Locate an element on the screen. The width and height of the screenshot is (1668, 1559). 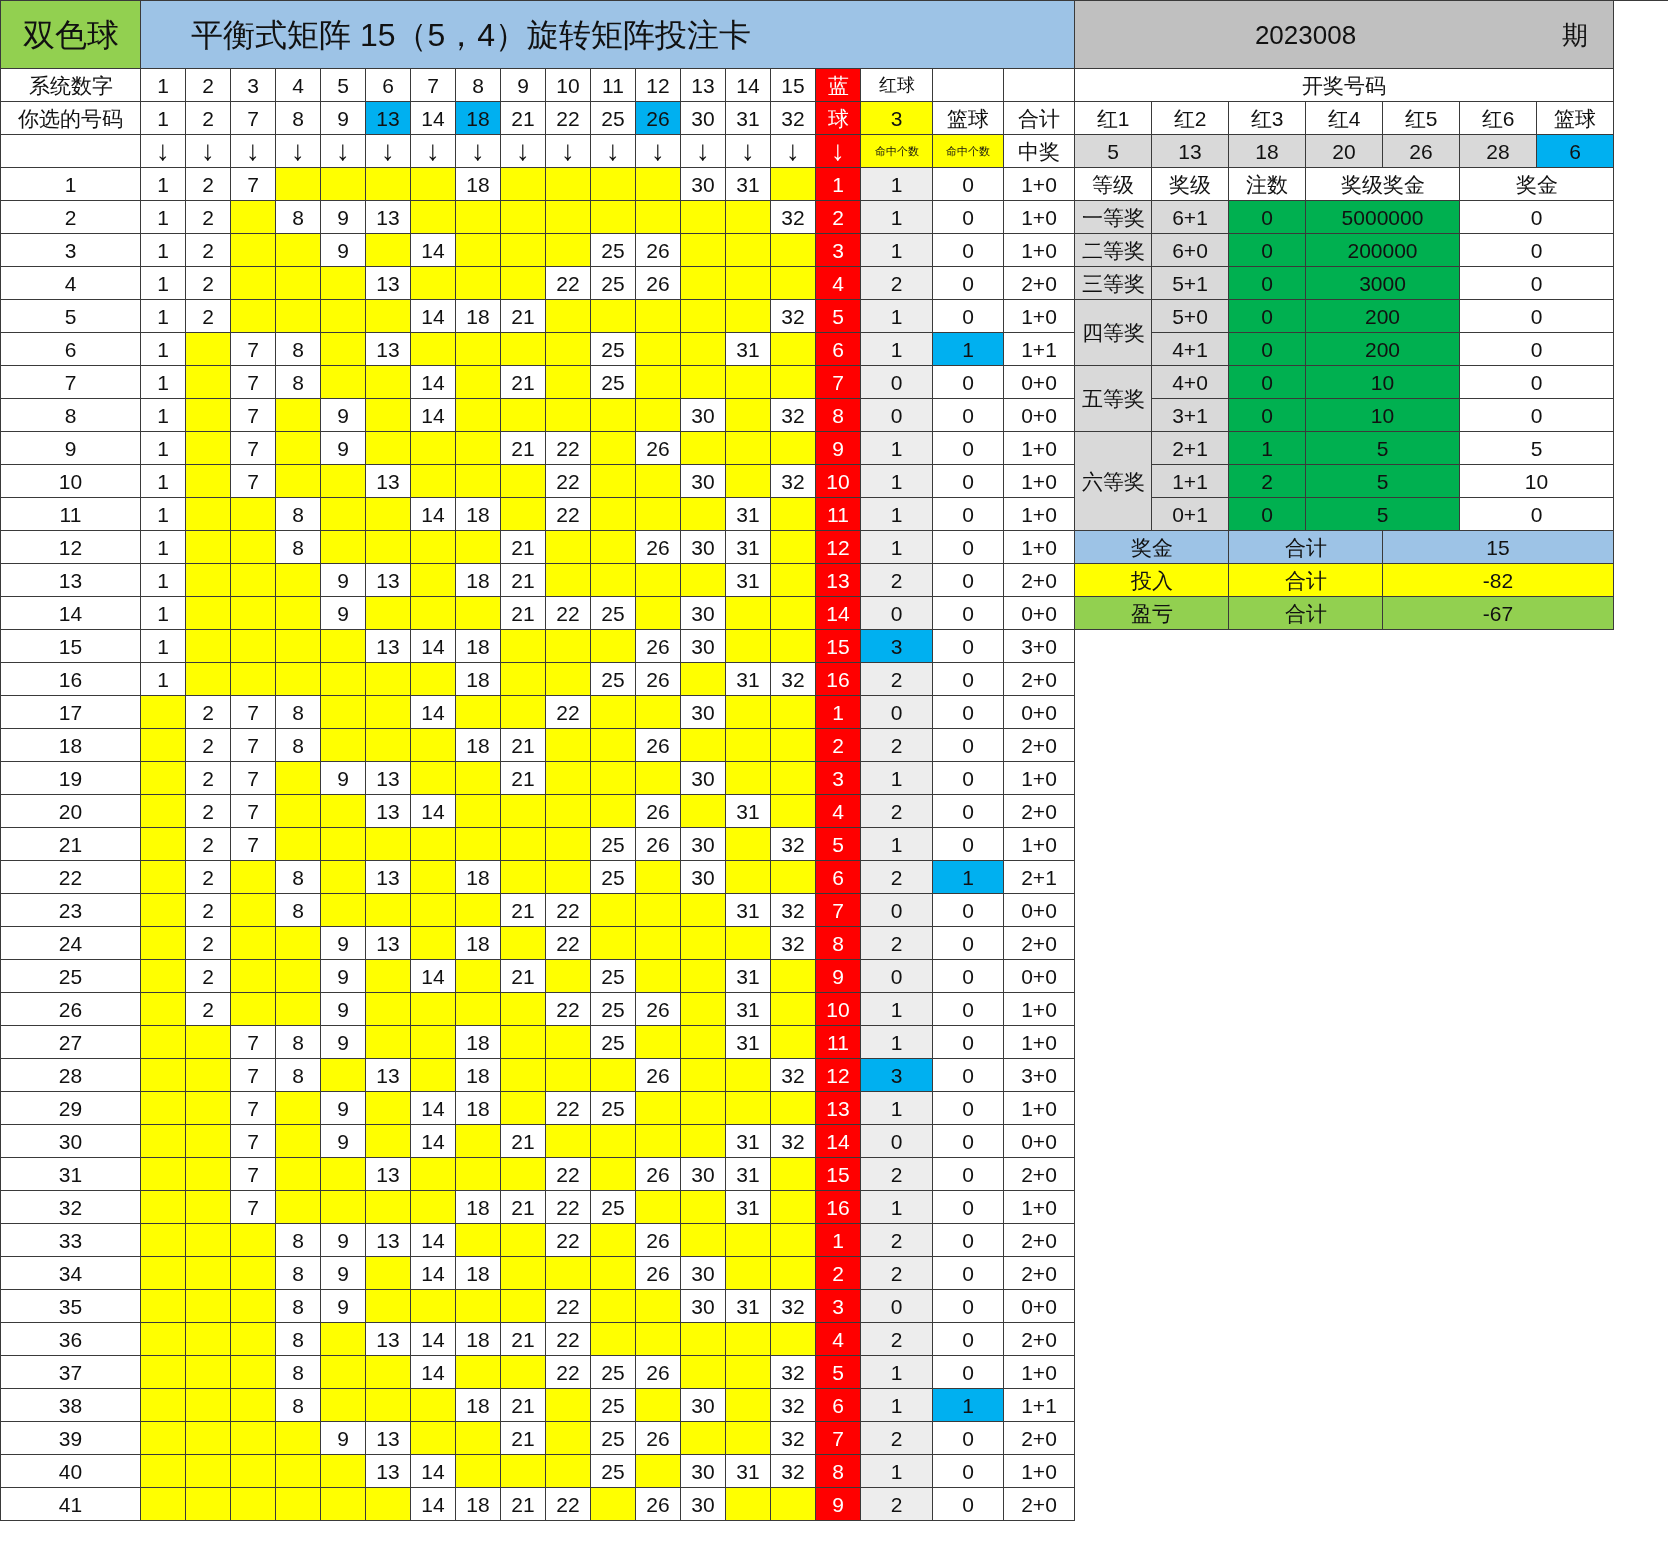
column-number: 9 is located at coordinates (523, 85).